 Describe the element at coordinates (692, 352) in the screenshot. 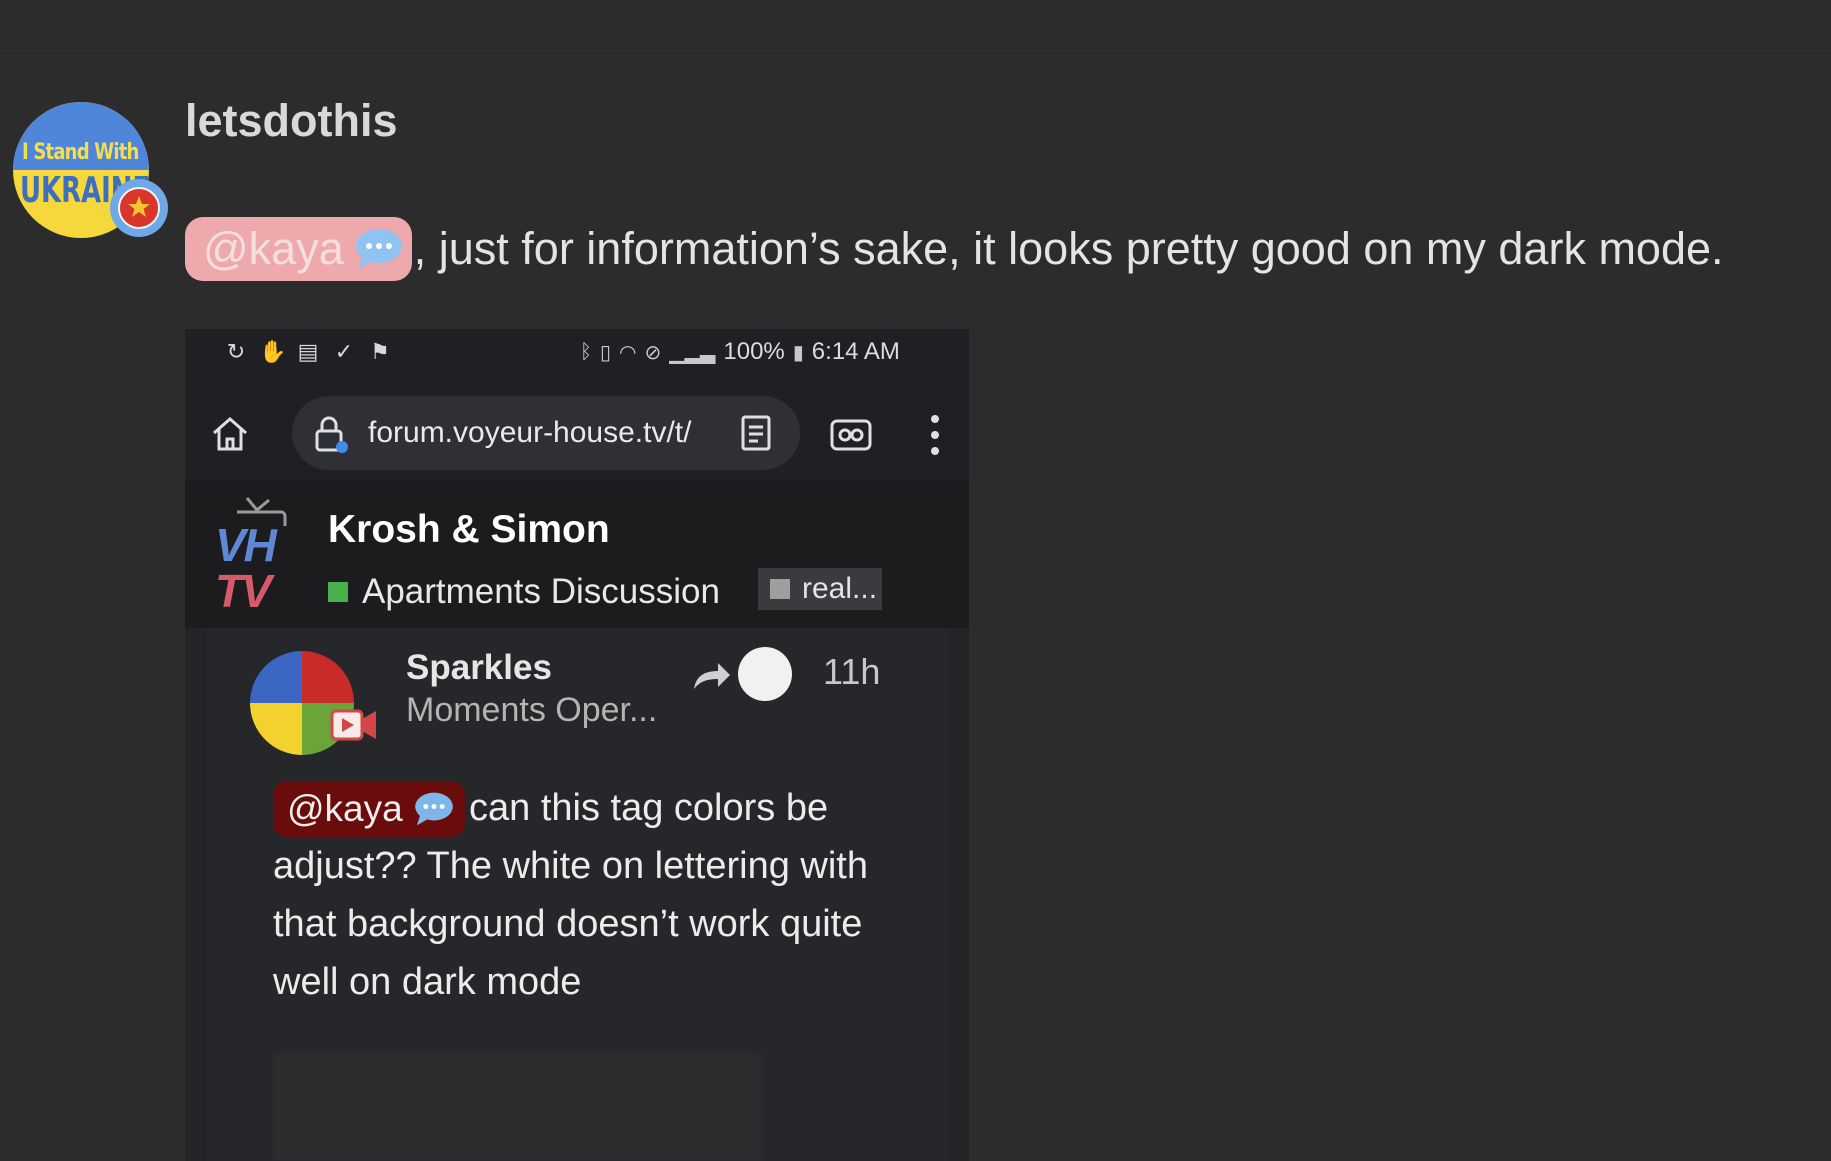

I see `signal-icon: ▁▂▃` at that location.